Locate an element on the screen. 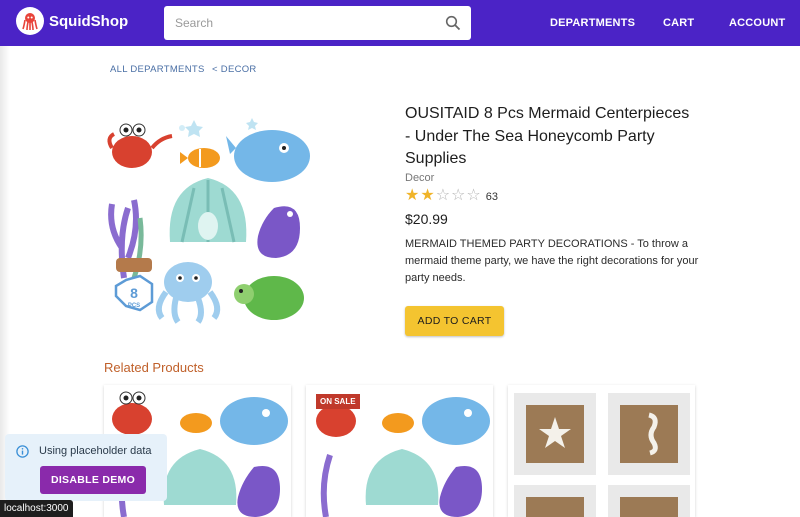 The image size is (800, 517). top-app-bar: SquidShop DEPARTMENTS CART ACCOUNT is located at coordinates (400, 23).